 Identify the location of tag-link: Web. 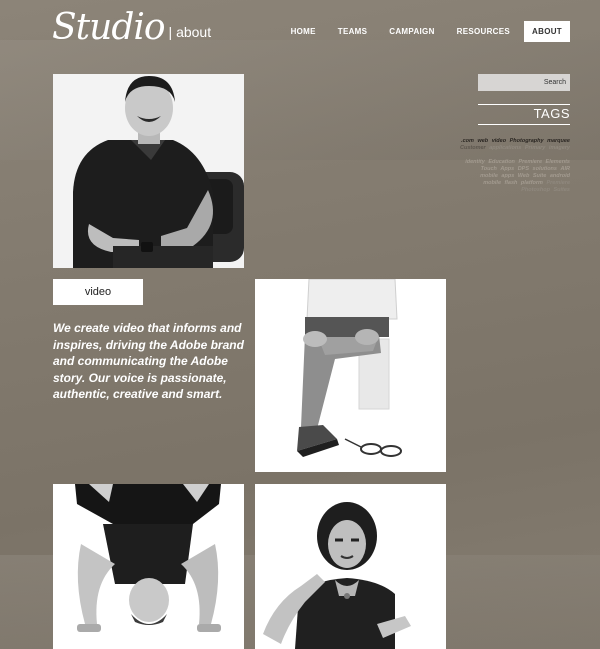
(524, 176).